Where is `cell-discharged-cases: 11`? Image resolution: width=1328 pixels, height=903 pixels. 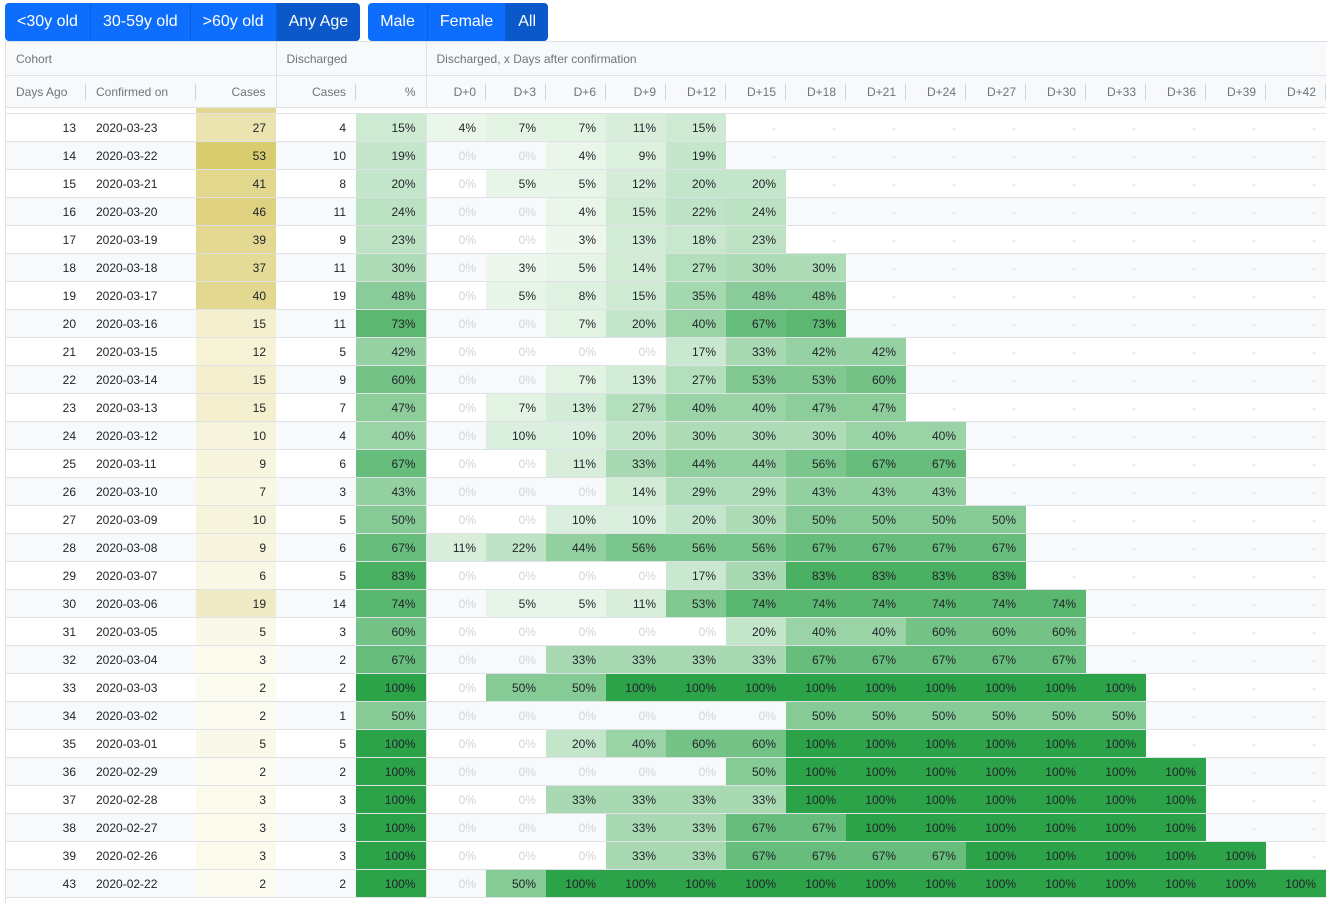 cell-discharged-cases: 11 is located at coordinates (316, 267).